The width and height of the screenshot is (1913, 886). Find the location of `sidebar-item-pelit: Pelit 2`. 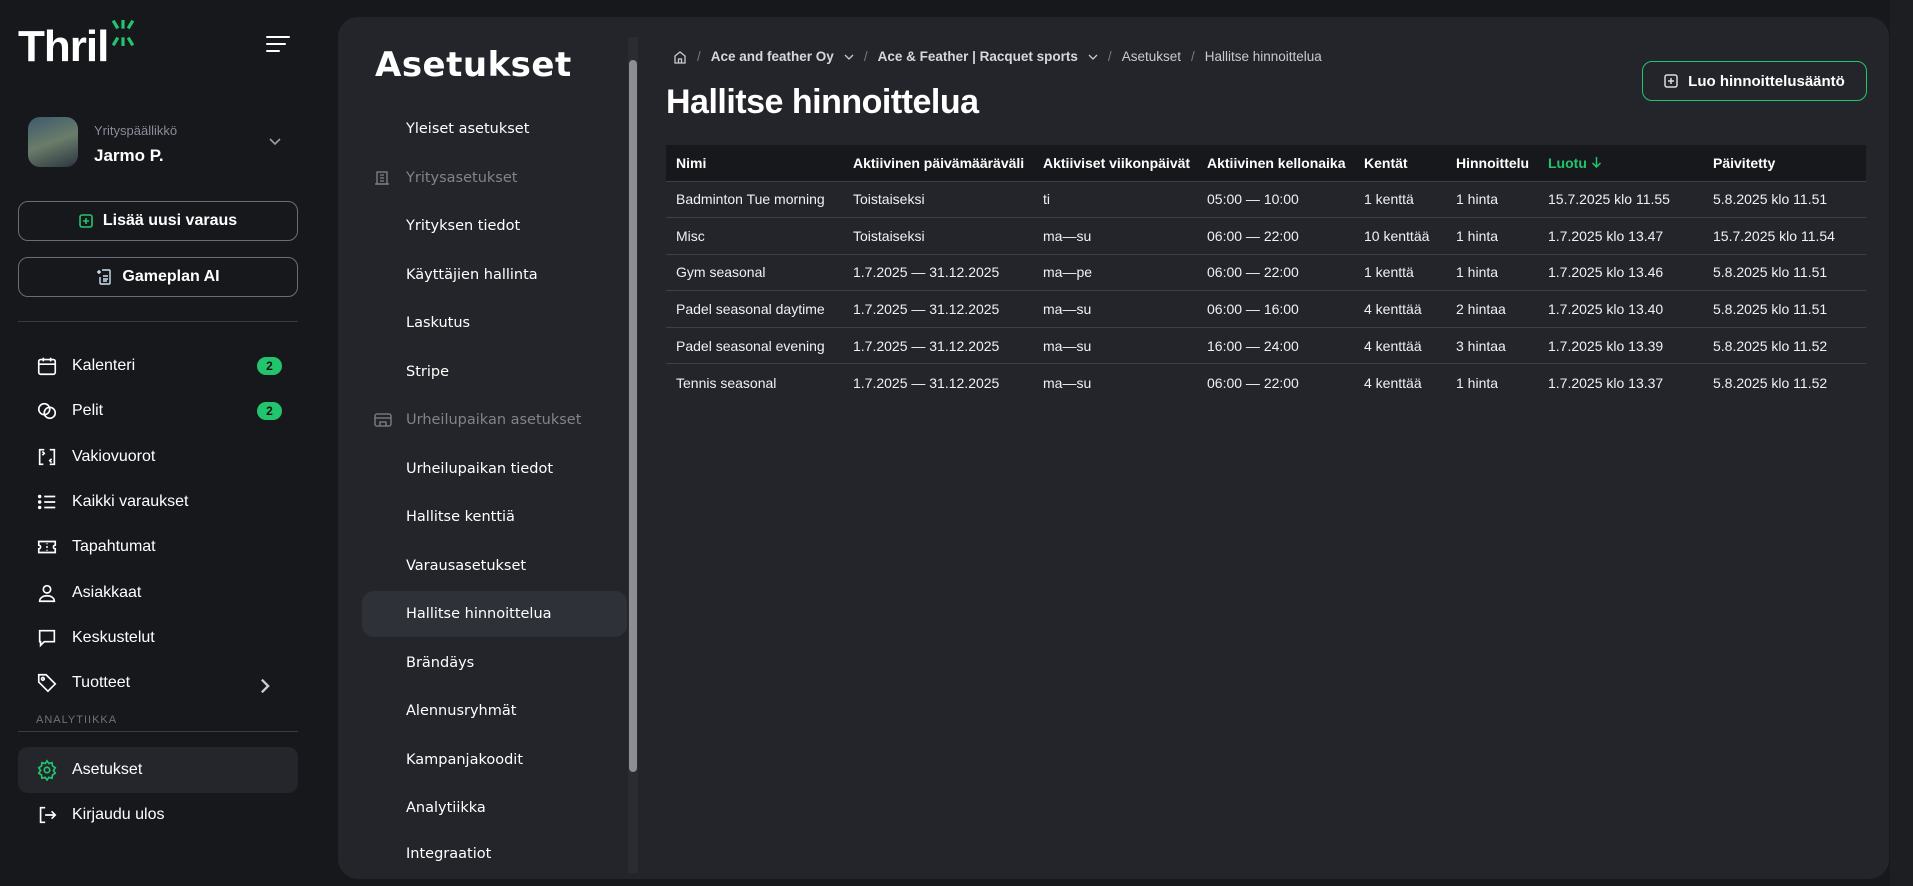

sidebar-item-pelit: Pelit 2 is located at coordinates (158, 411).